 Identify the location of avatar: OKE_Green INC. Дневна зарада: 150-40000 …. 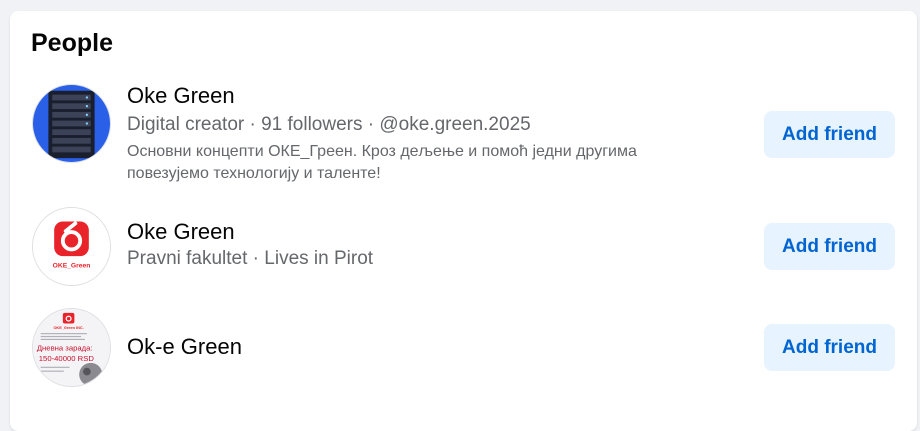
(71, 347).